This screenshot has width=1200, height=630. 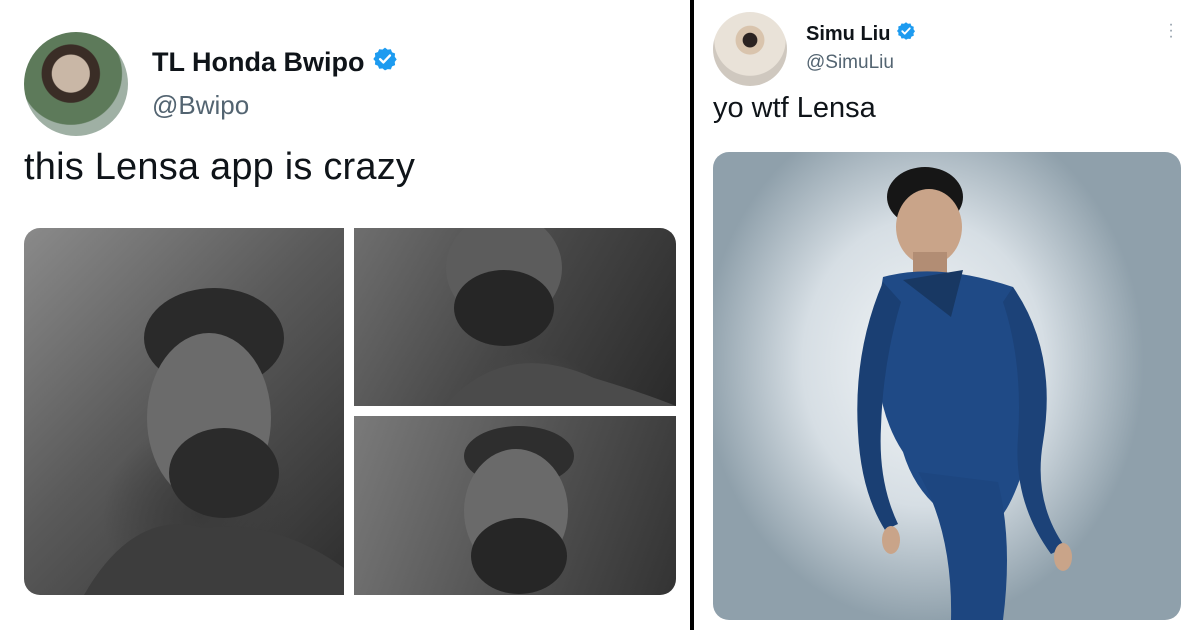 What do you see at coordinates (515, 505) in the screenshot?
I see `bottom-right-portrait-photo` at bounding box center [515, 505].